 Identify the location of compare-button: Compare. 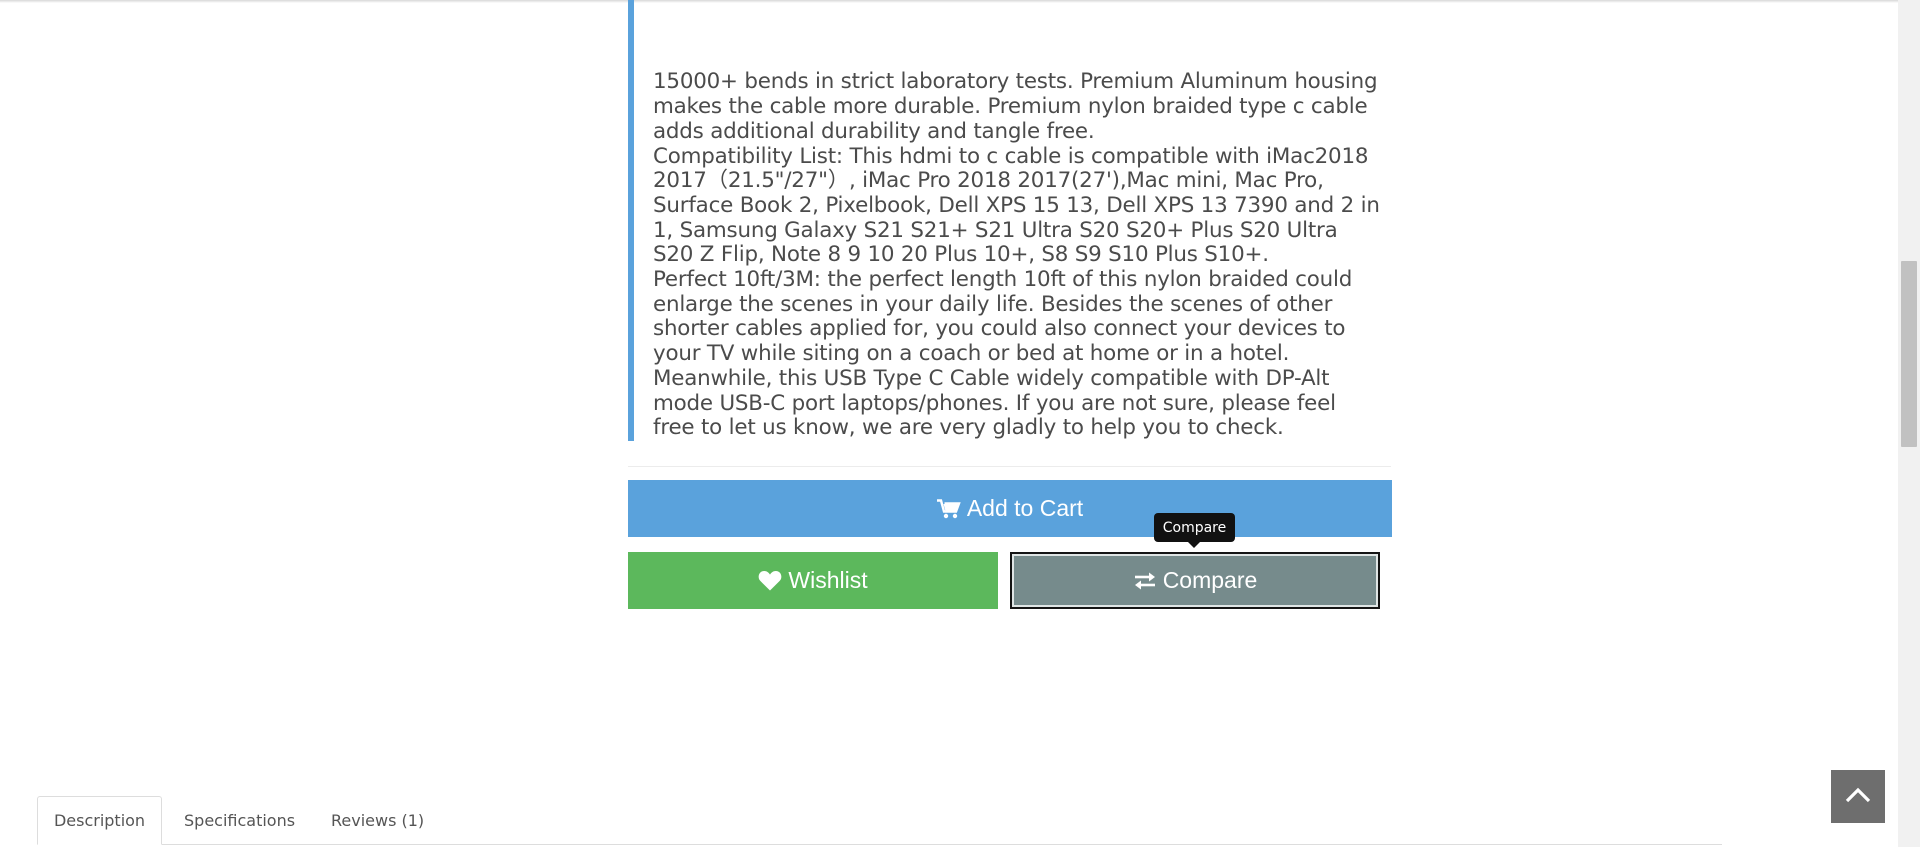
(1195, 580).